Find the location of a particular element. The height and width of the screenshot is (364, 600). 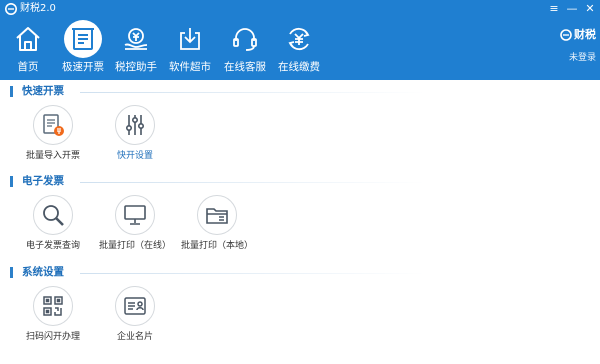

item-business-card: 企业名片 is located at coordinates (135, 316).